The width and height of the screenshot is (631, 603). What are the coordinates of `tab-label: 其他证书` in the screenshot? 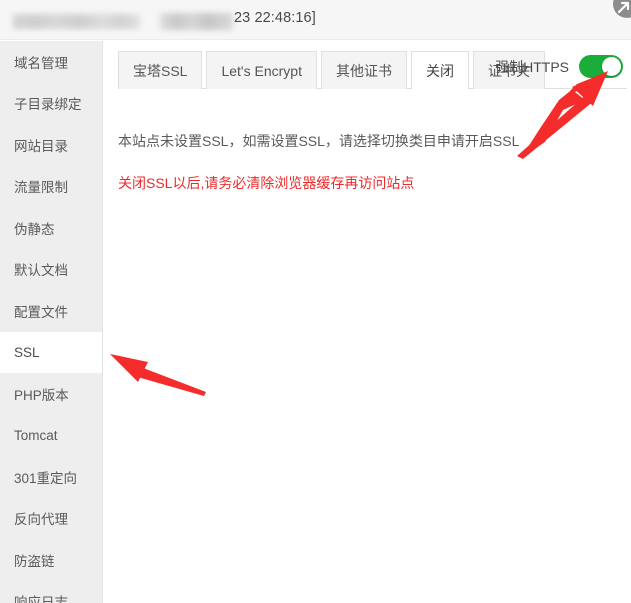 It's located at (363, 70).